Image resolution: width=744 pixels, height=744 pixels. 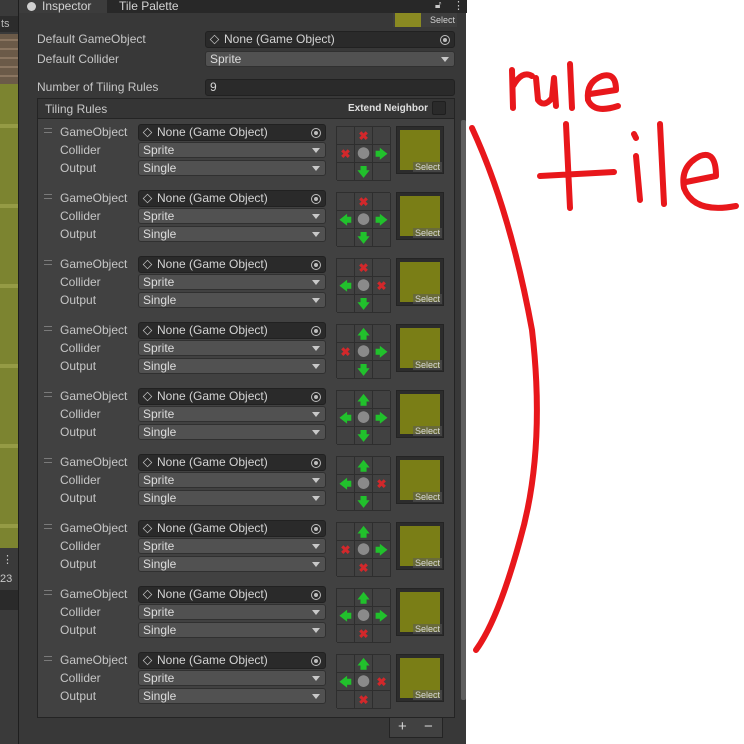 I want to click on more-icon: ⋮, so click(x=7, y=559).